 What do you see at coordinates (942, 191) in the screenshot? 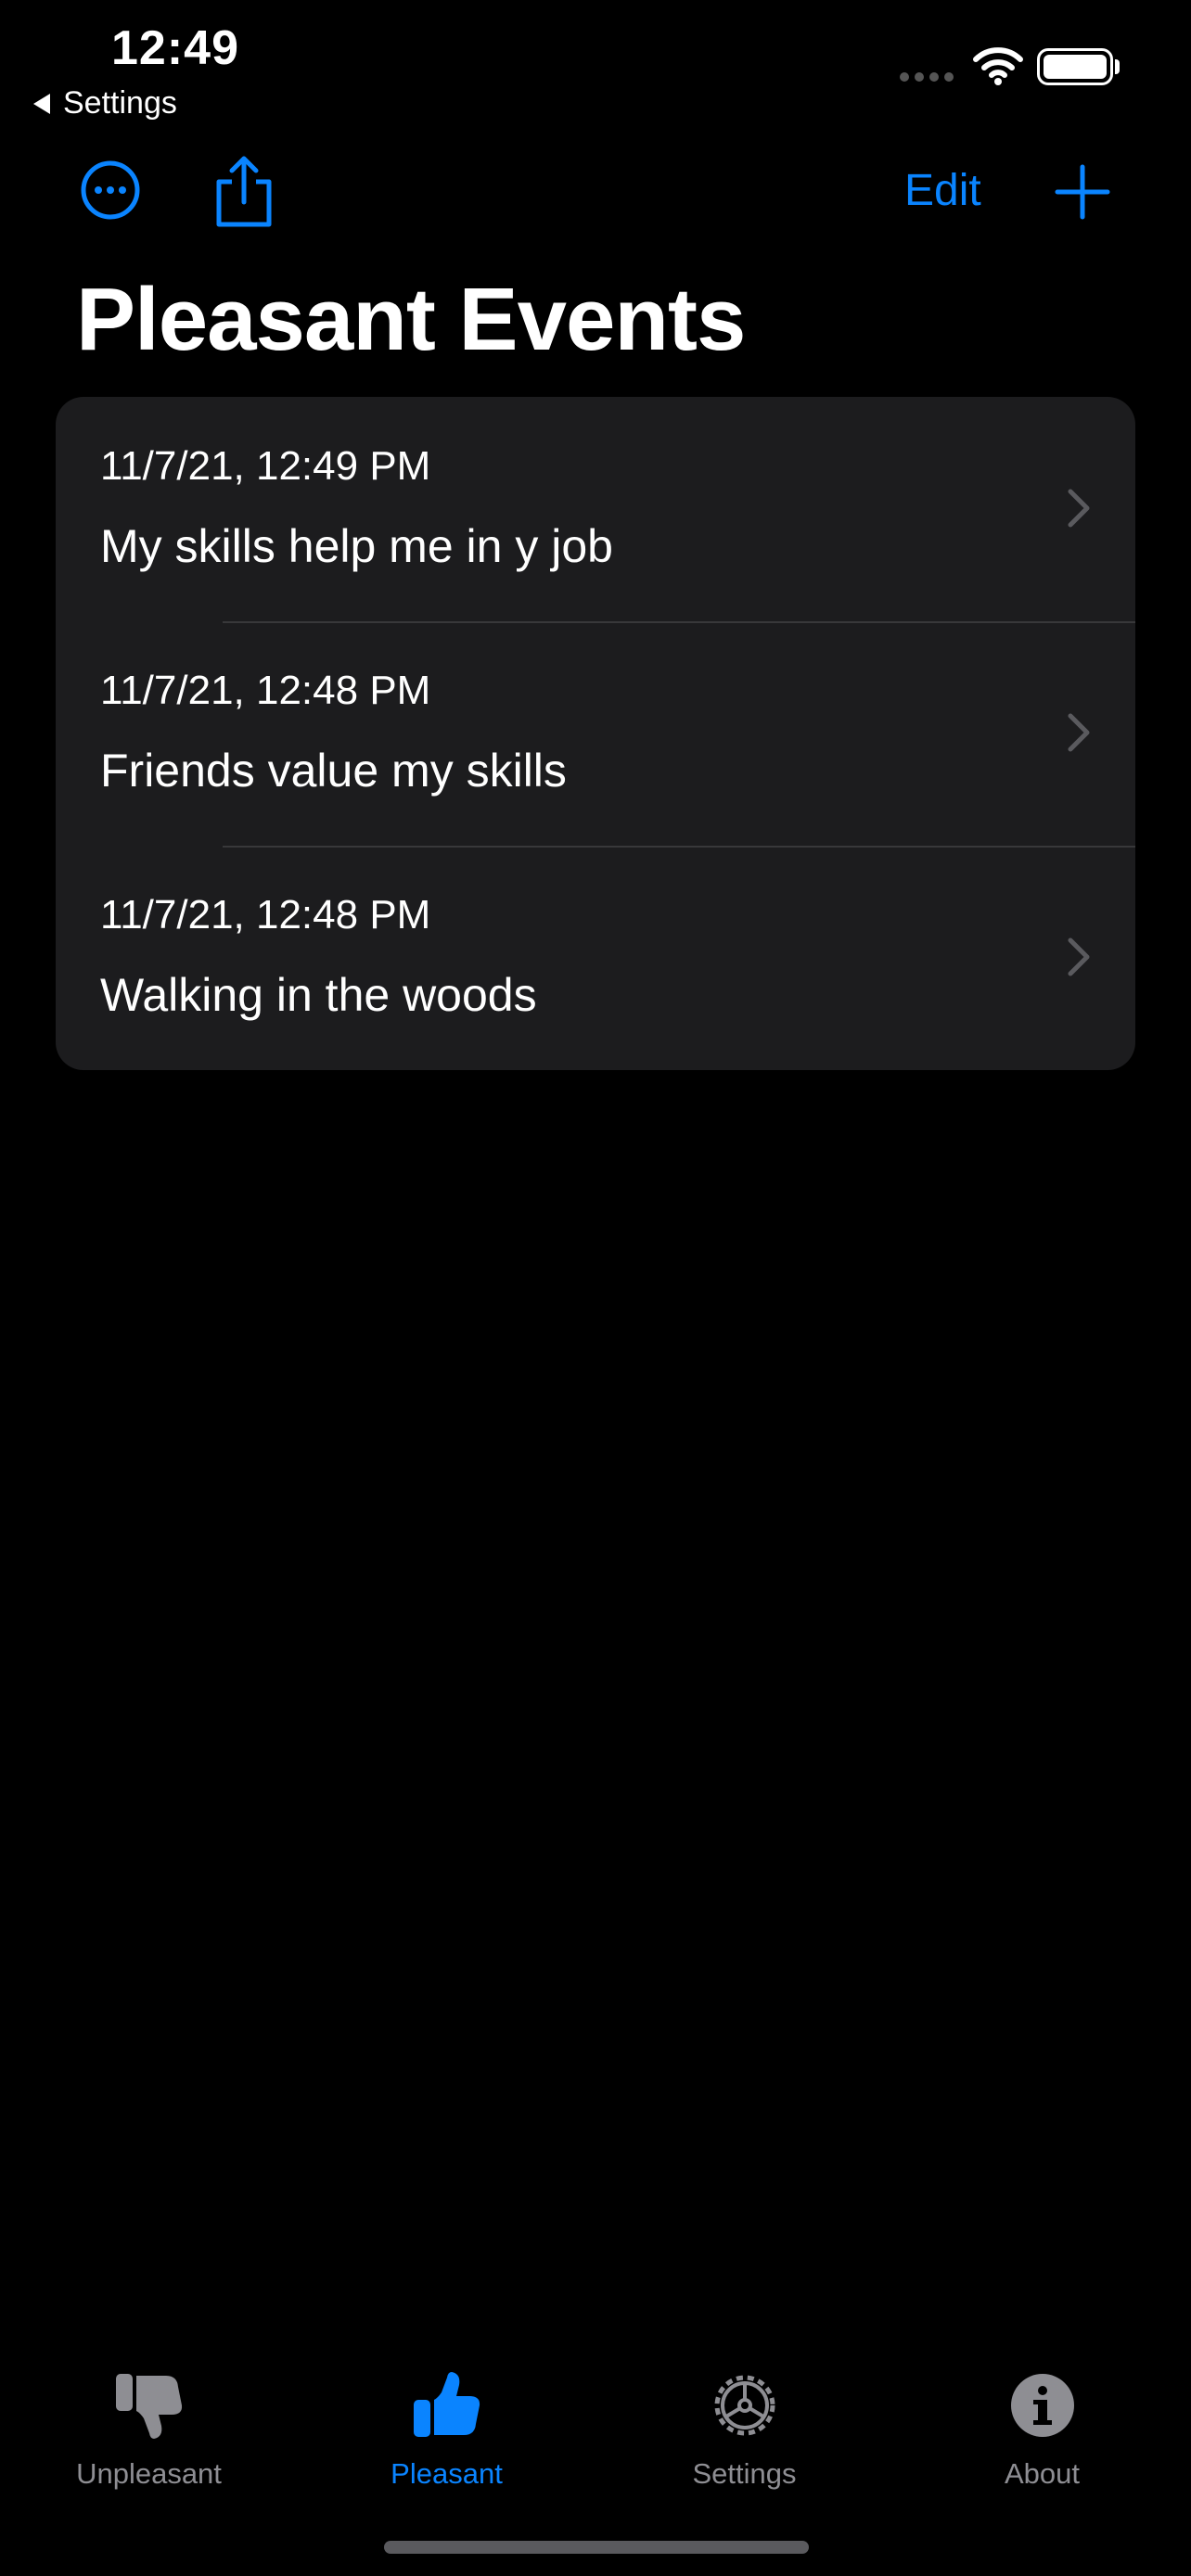
I see `edit-button: Edit` at bounding box center [942, 191].